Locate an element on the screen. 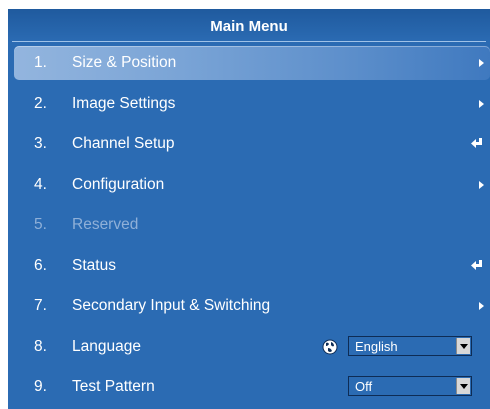 The image size is (490, 409). menu-item-label: Image Settings is located at coordinates (124, 103).